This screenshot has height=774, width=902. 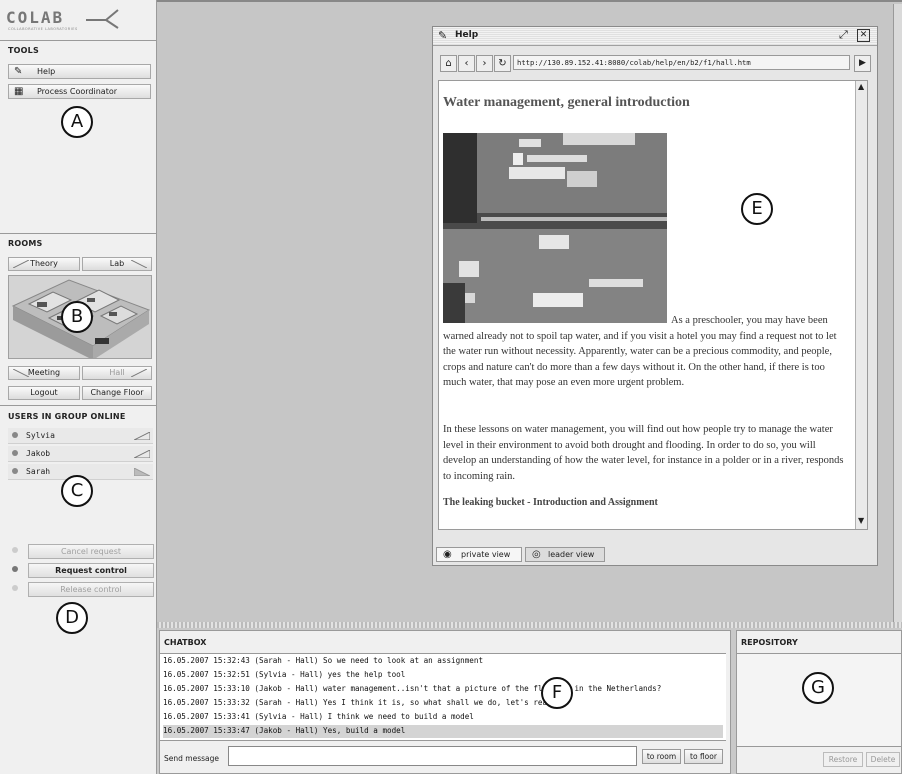 I want to click on workspace-scrollbar, so click(x=897, y=313).